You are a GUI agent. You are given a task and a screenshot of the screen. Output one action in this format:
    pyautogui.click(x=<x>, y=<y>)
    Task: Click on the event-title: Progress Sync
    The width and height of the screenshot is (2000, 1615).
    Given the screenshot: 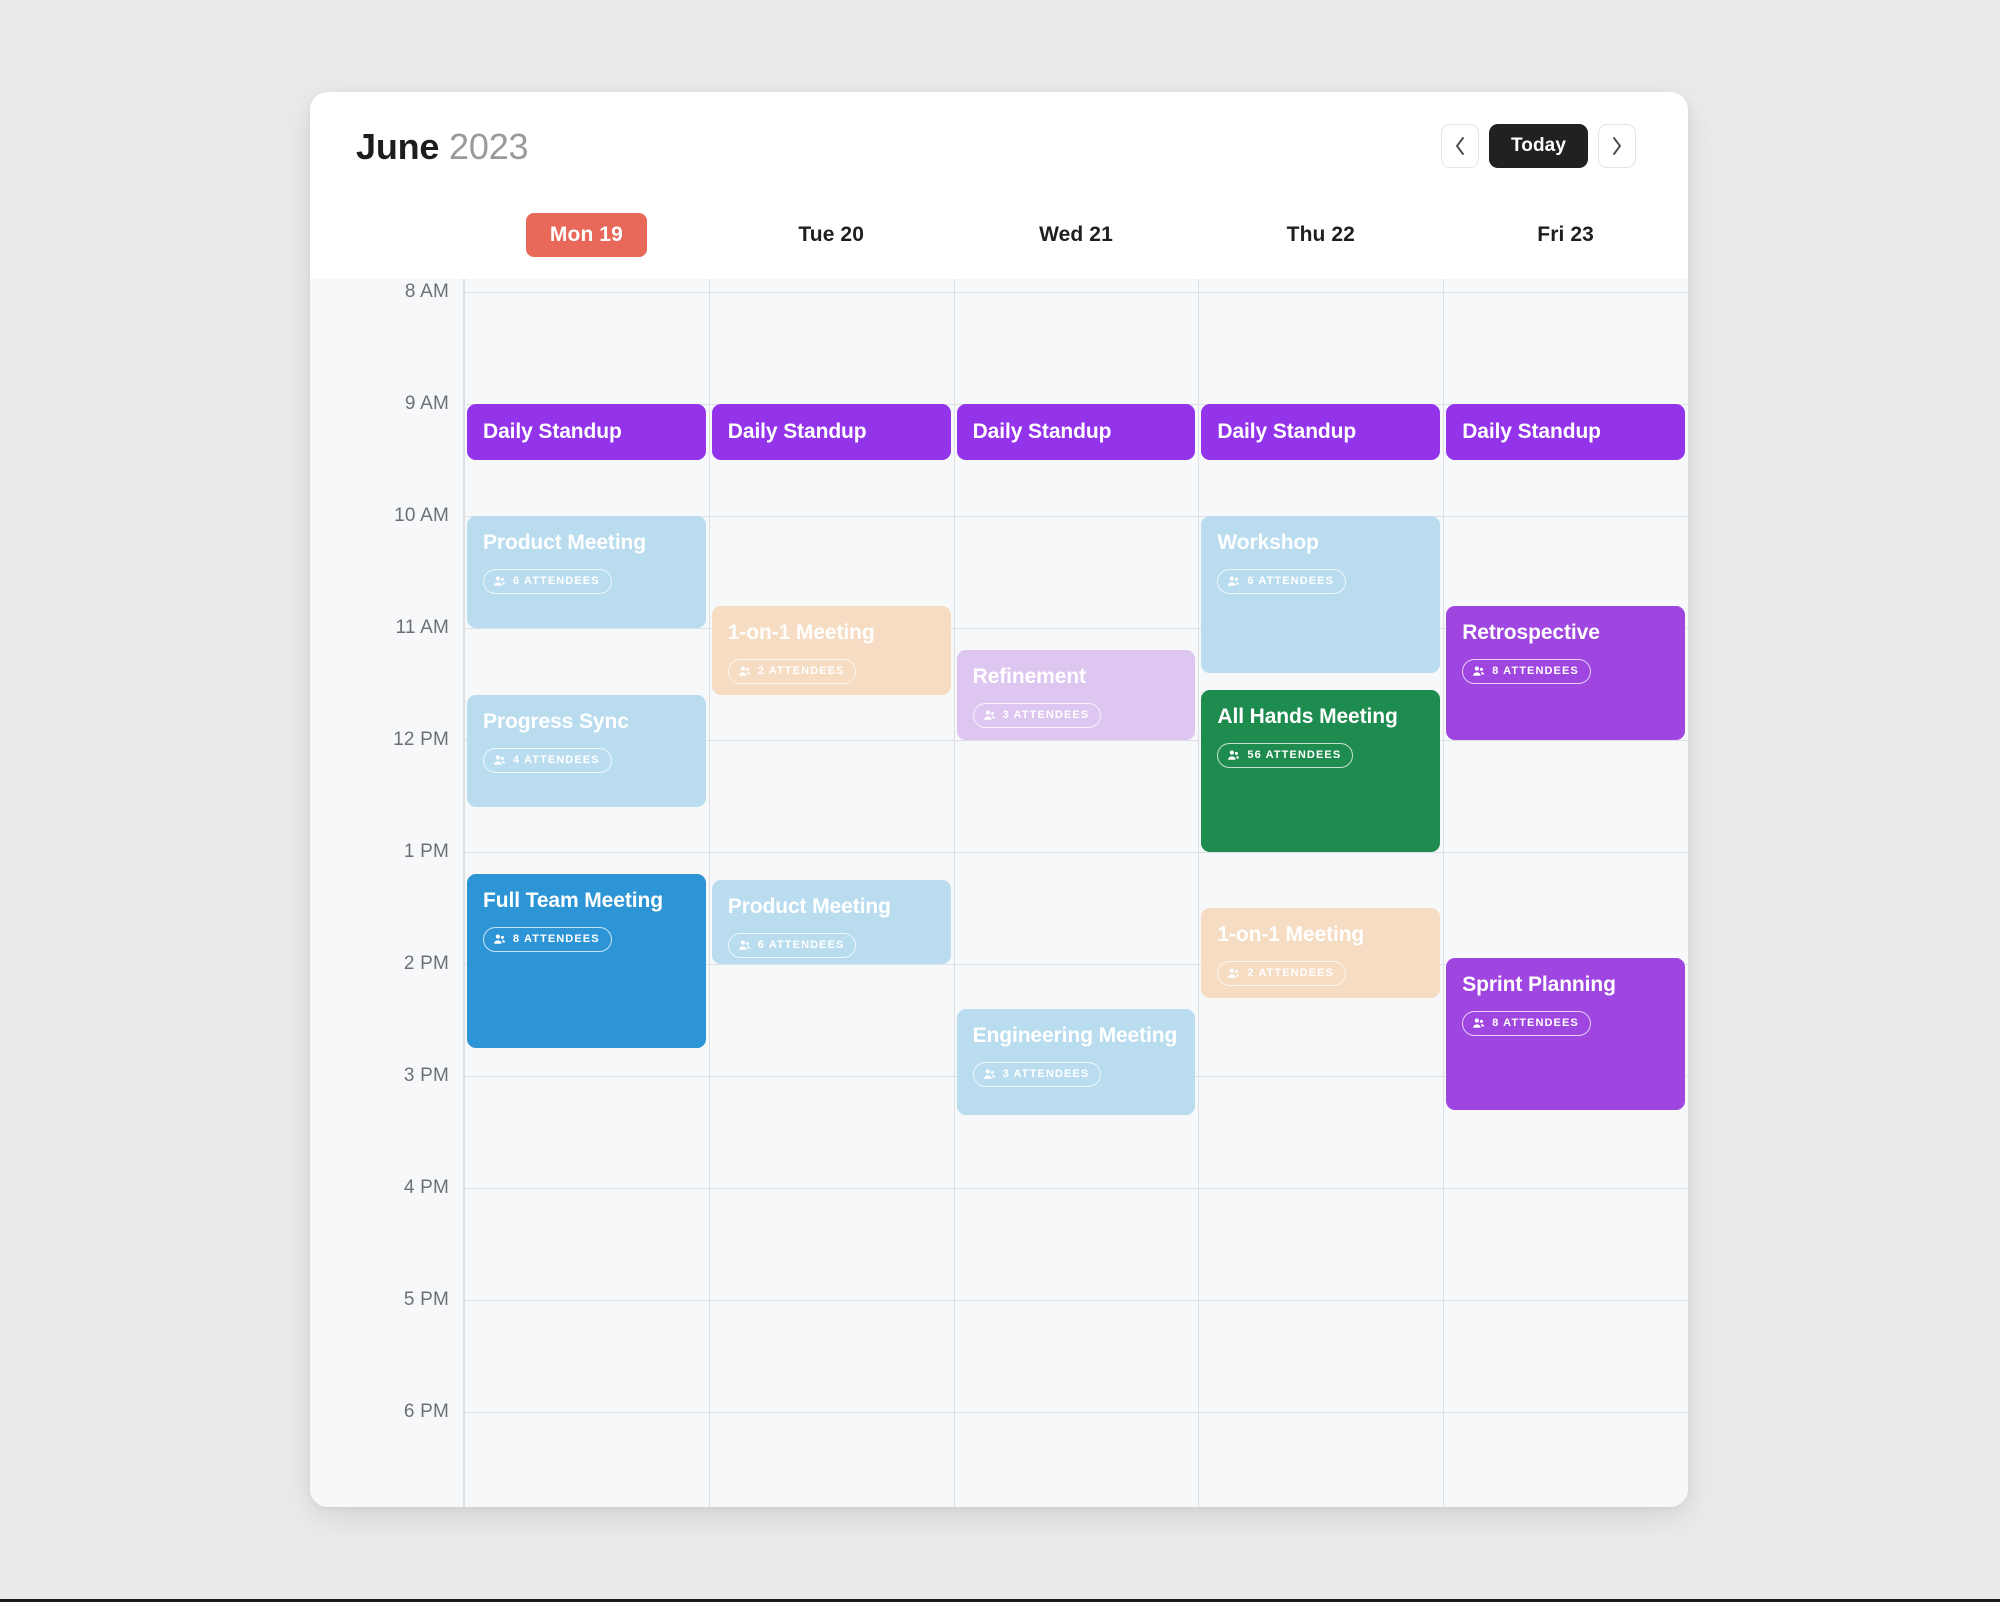 What is the action you would take?
    pyautogui.click(x=556, y=722)
    